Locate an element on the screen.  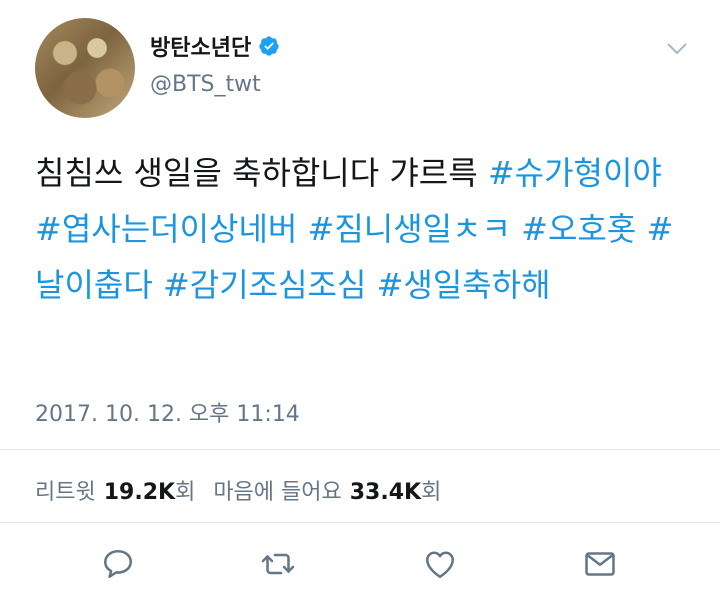
retweets-count: 19.2K is located at coordinates (139, 492).